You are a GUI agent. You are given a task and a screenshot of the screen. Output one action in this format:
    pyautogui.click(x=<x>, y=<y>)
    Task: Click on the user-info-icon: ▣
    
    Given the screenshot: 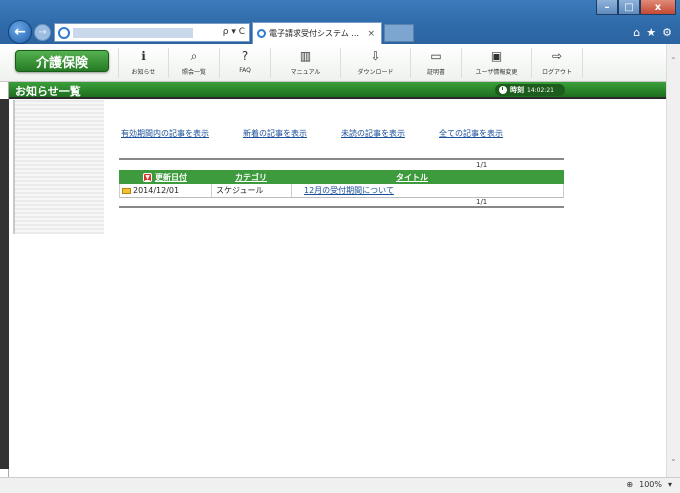 What is the action you would take?
    pyautogui.click(x=496, y=56)
    